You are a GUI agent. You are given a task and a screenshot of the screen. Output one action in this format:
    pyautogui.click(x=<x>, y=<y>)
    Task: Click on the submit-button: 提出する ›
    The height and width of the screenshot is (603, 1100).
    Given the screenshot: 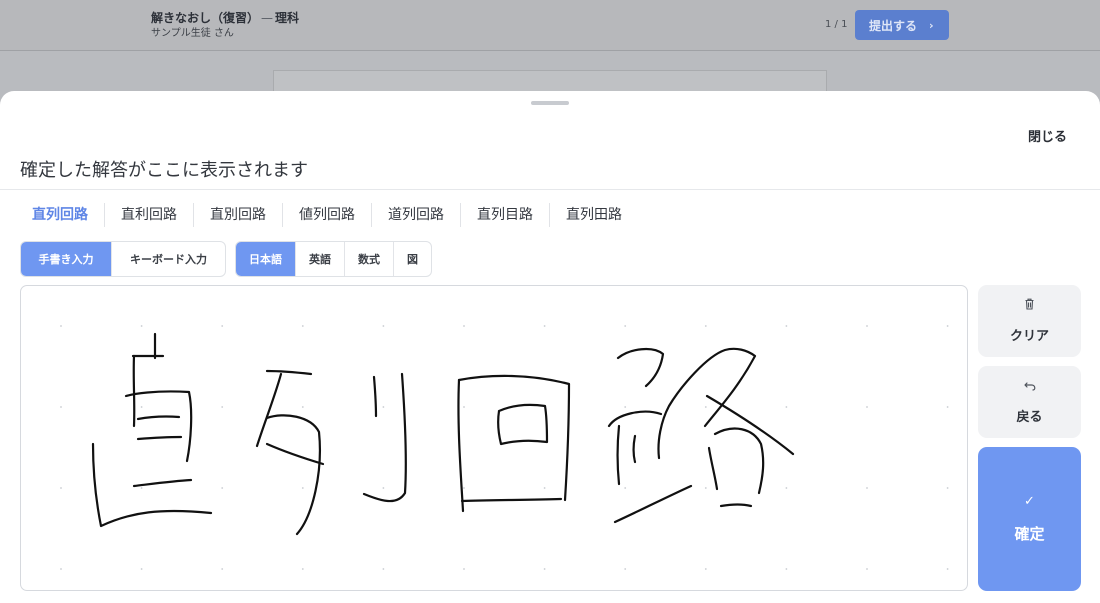 What is the action you would take?
    pyautogui.click(x=902, y=25)
    